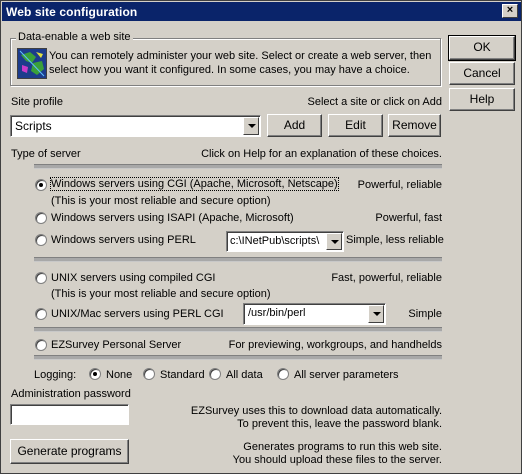  I want to click on admin-password-input, so click(69, 414).